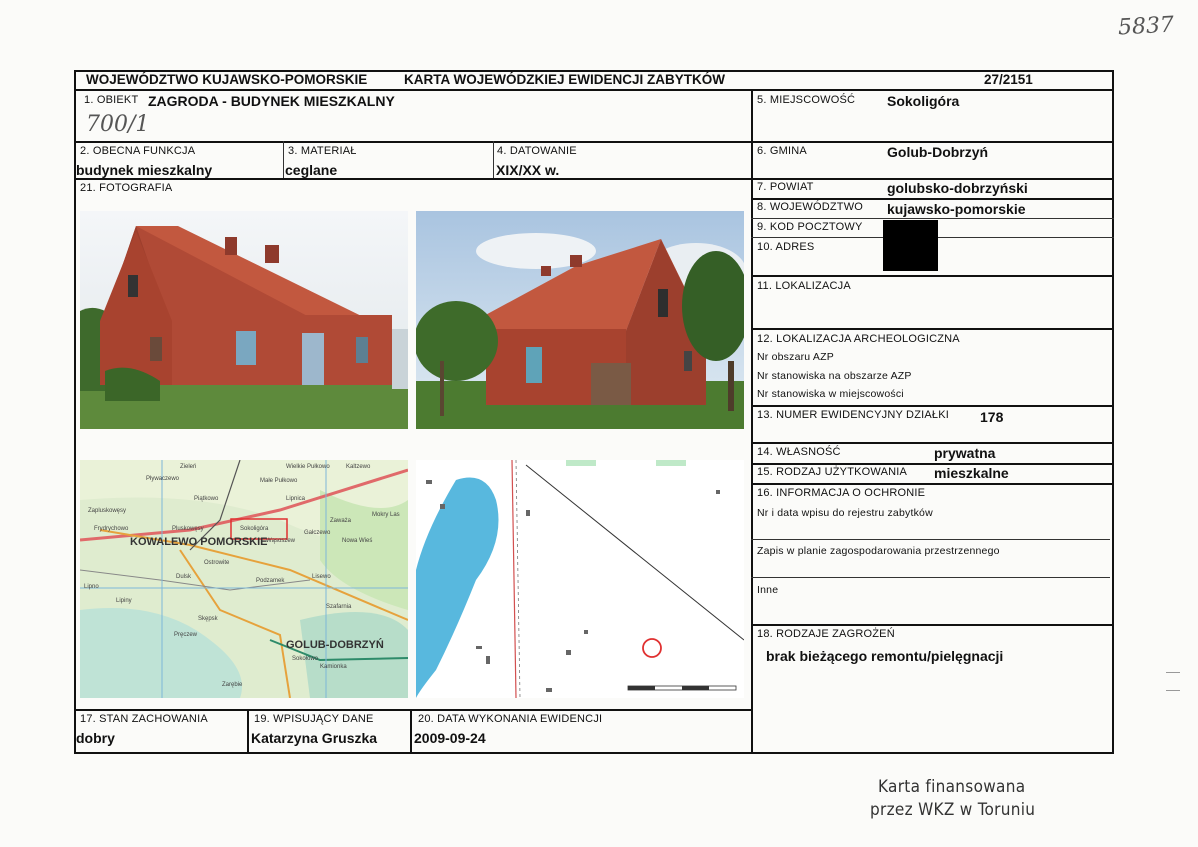  What do you see at coordinates (965, 453) in the screenshot?
I see `wlasnosc-value: prywatna` at bounding box center [965, 453].